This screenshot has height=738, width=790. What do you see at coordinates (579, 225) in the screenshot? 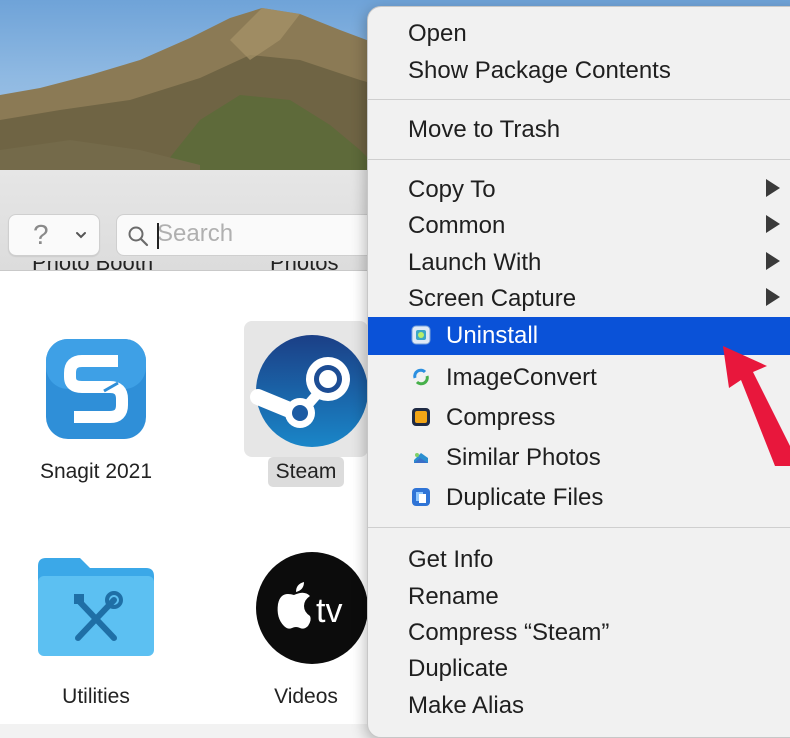
I see `menu-item-common: Common` at bounding box center [579, 225].